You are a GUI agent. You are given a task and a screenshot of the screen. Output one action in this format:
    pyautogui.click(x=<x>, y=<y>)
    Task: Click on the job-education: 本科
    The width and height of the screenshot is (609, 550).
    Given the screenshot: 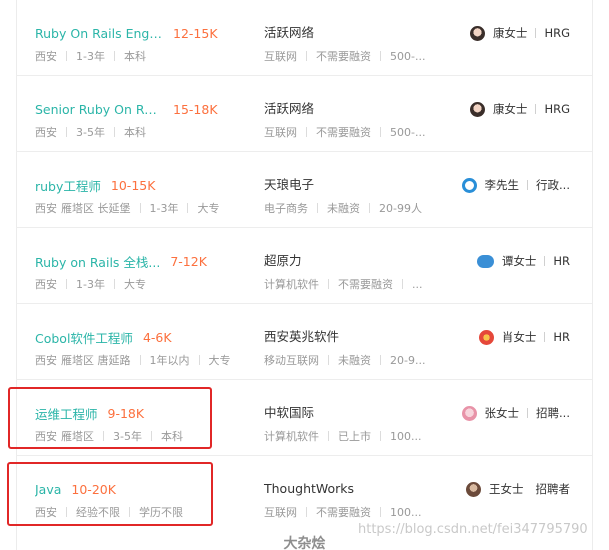 What is the action you would take?
    pyautogui.click(x=134, y=56)
    